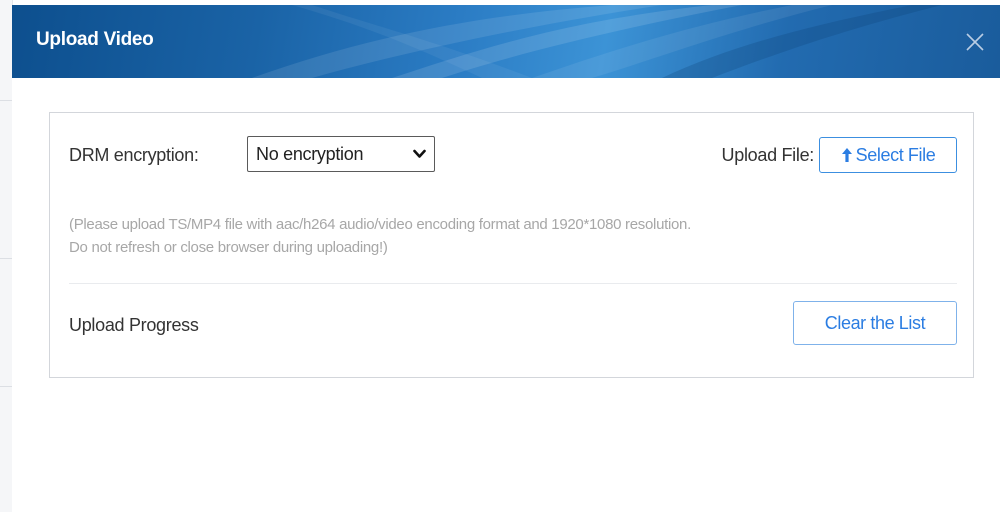  Describe the element at coordinates (895, 154) in the screenshot. I see `select-file-label: Select File` at that location.